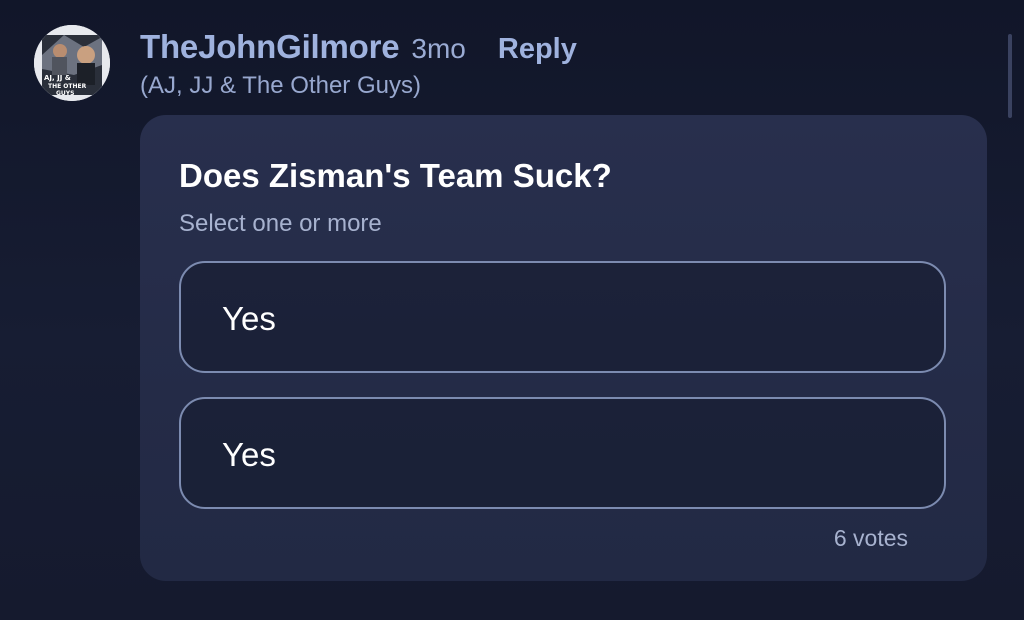  What do you see at coordinates (57, 78) in the screenshot?
I see `svg-text: AJ, JJ &` at bounding box center [57, 78].